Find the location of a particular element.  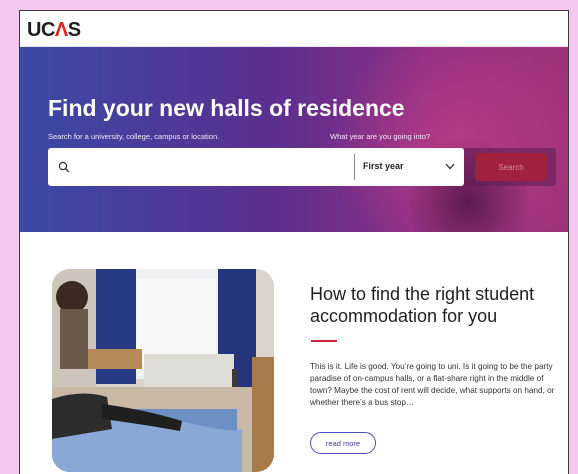

year-select: First year is located at coordinates (412, 167).